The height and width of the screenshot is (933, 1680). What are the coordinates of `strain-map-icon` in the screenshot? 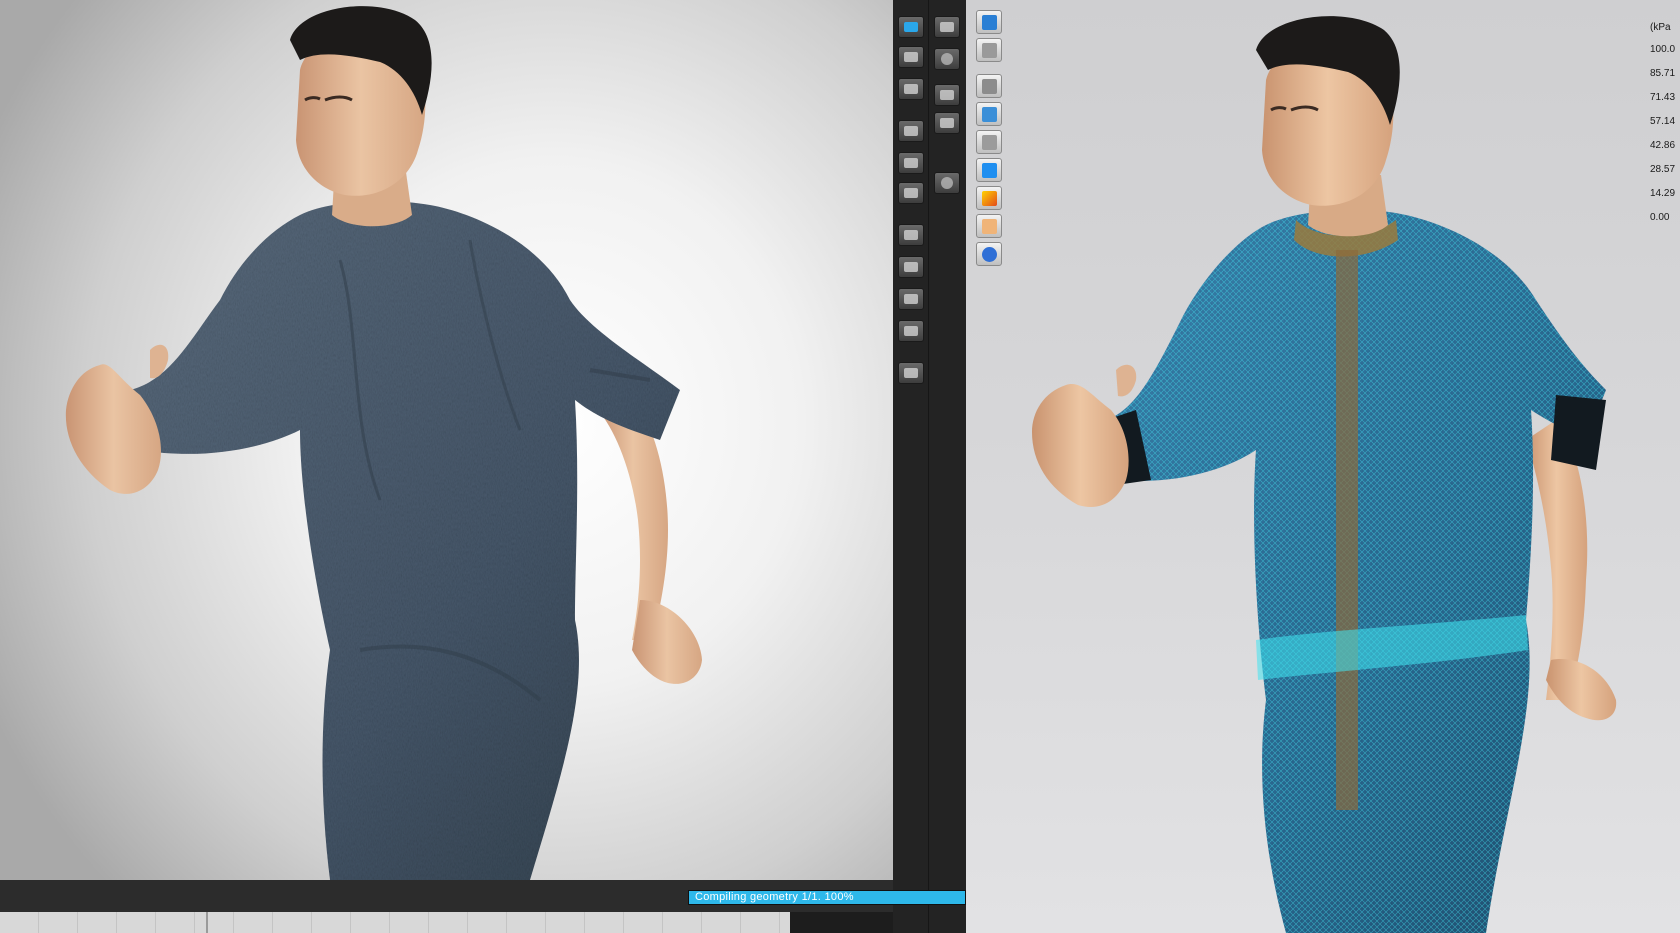 It's located at (989, 198).